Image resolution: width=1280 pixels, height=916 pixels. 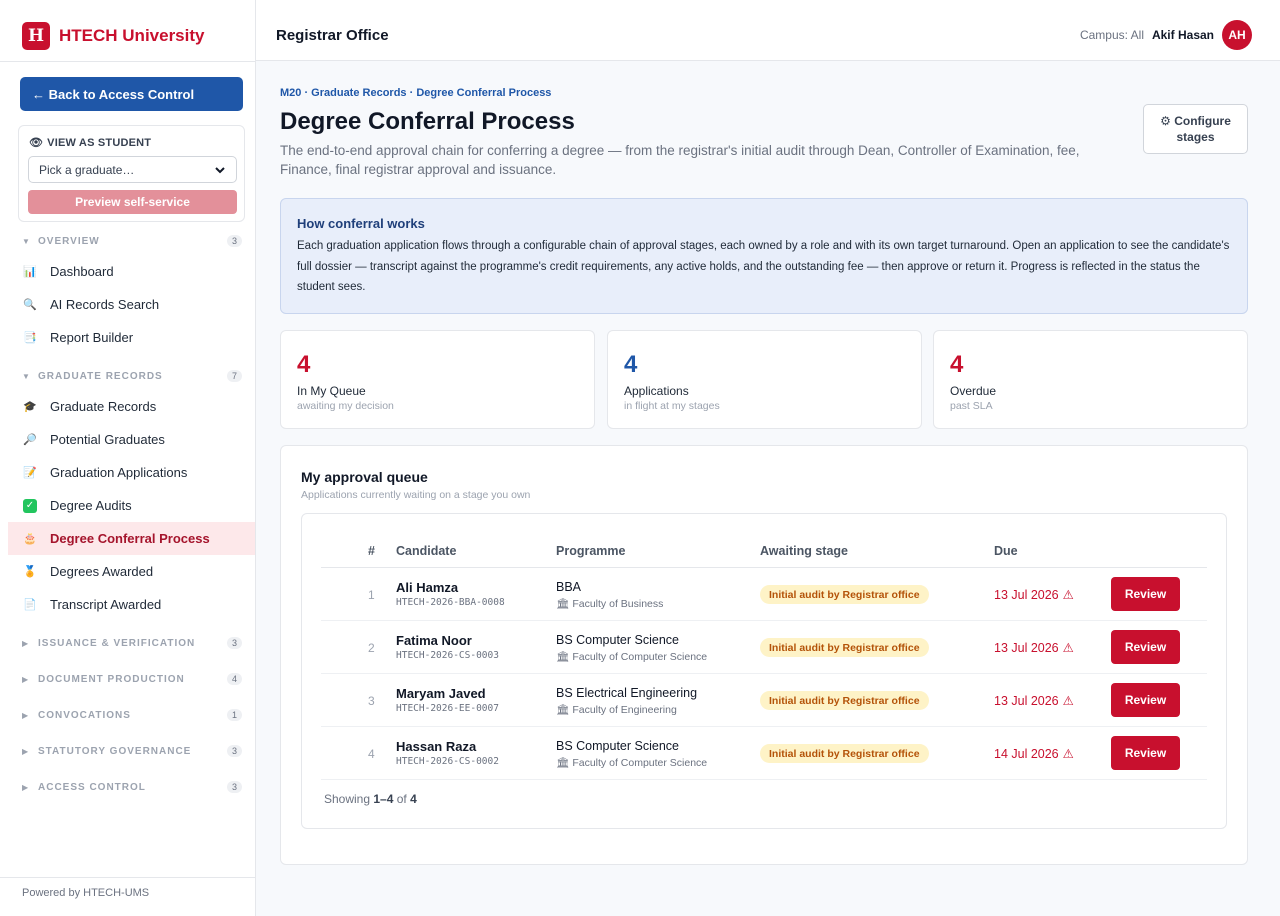 I want to click on back-to-access-control-button: ← Back to Access Control, so click(x=131, y=94).